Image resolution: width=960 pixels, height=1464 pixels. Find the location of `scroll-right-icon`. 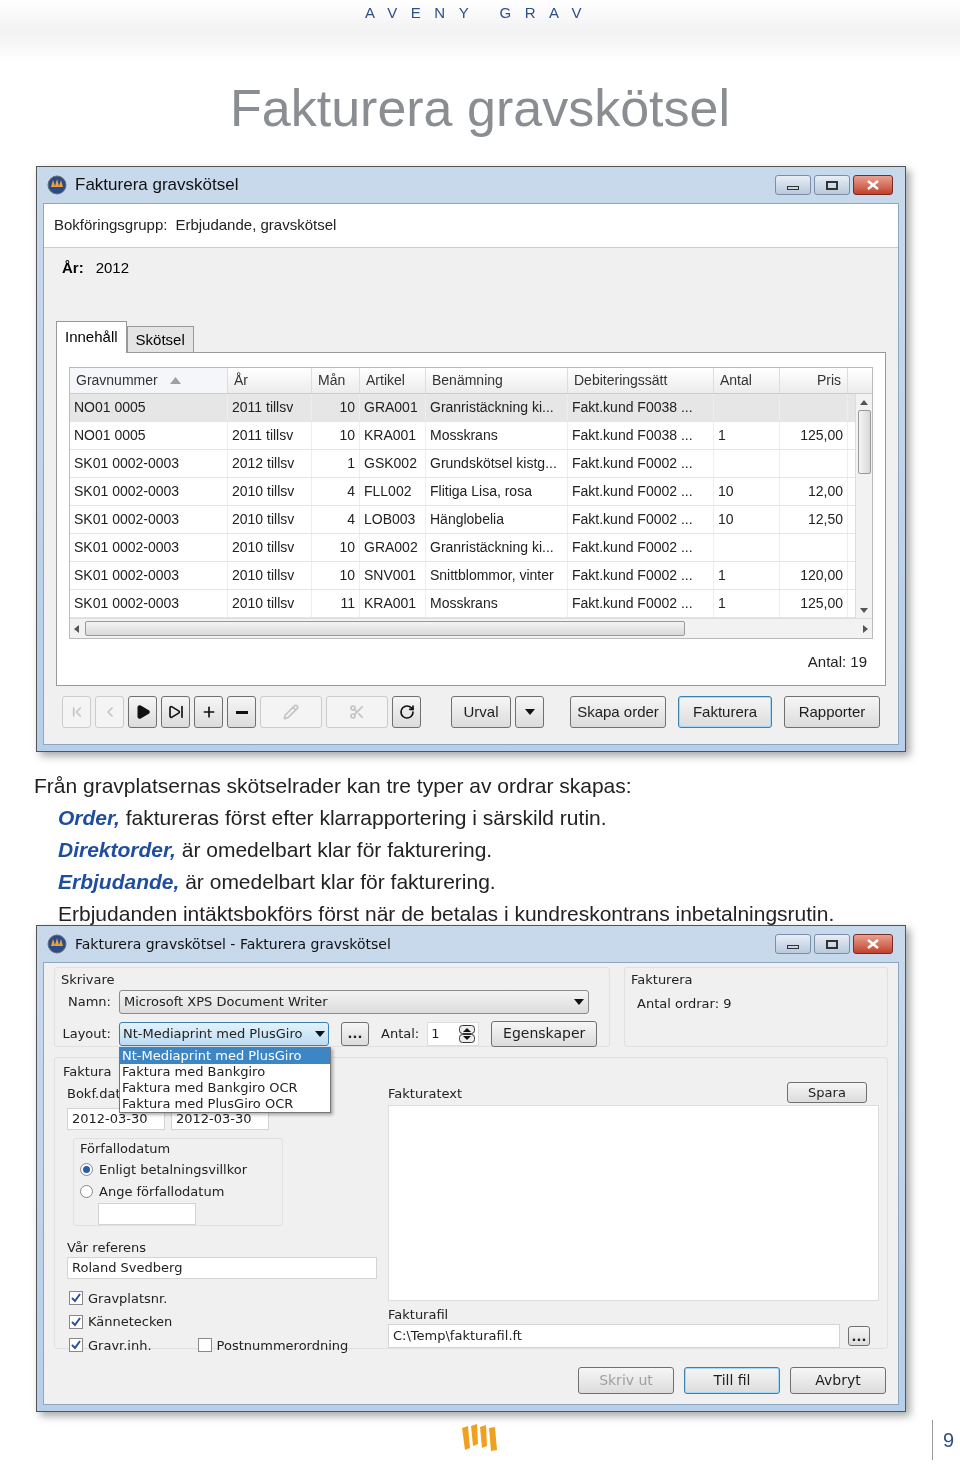

scroll-right-icon is located at coordinates (865, 628).